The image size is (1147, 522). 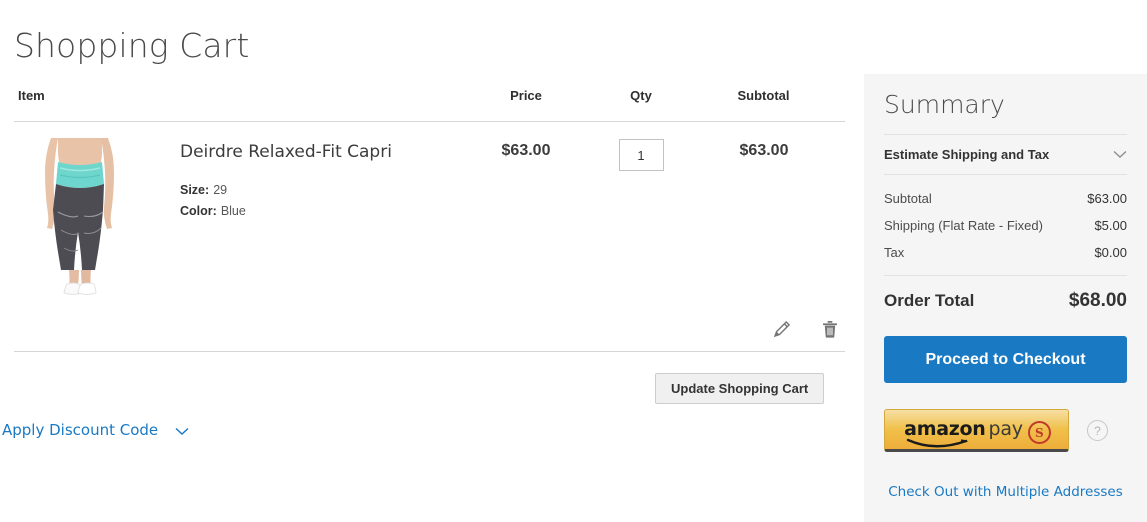 What do you see at coordinates (429, 351) in the screenshot?
I see `cart-row-divider` at bounding box center [429, 351].